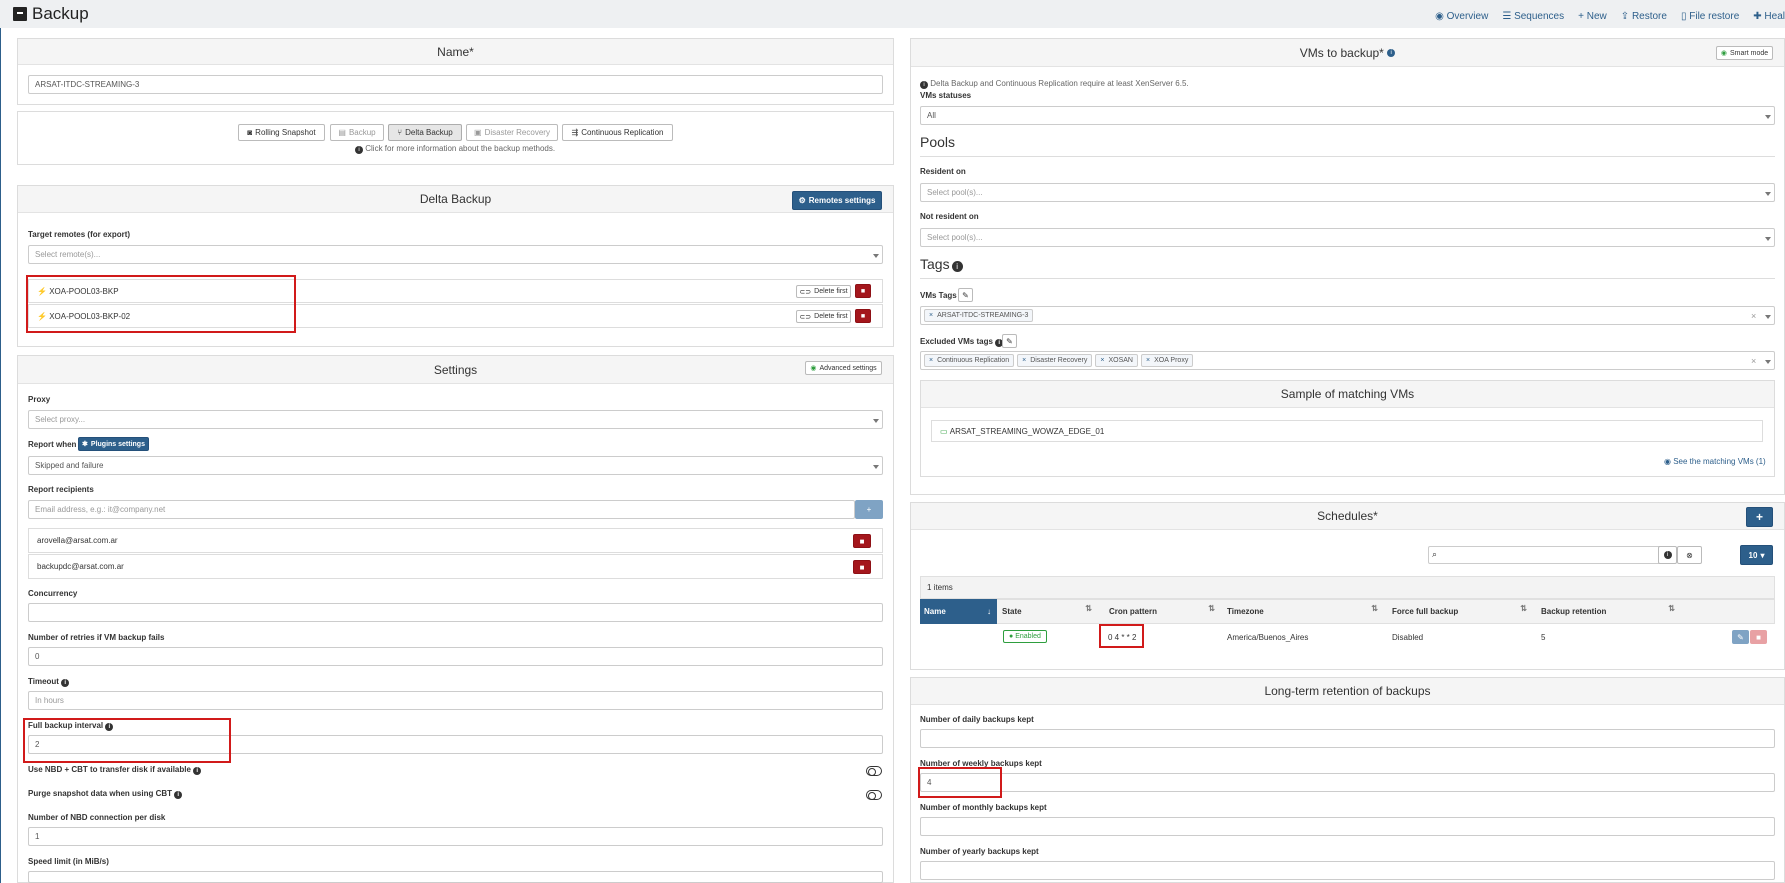  I want to click on retries-input: 0, so click(455, 656).